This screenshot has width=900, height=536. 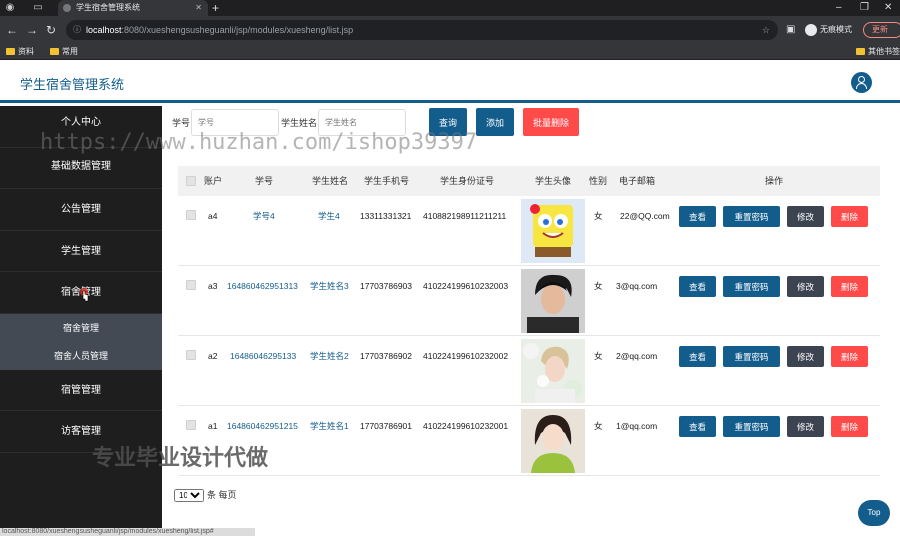 I want to click on sidebar-item-students: 学生管理, so click(x=81, y=251).